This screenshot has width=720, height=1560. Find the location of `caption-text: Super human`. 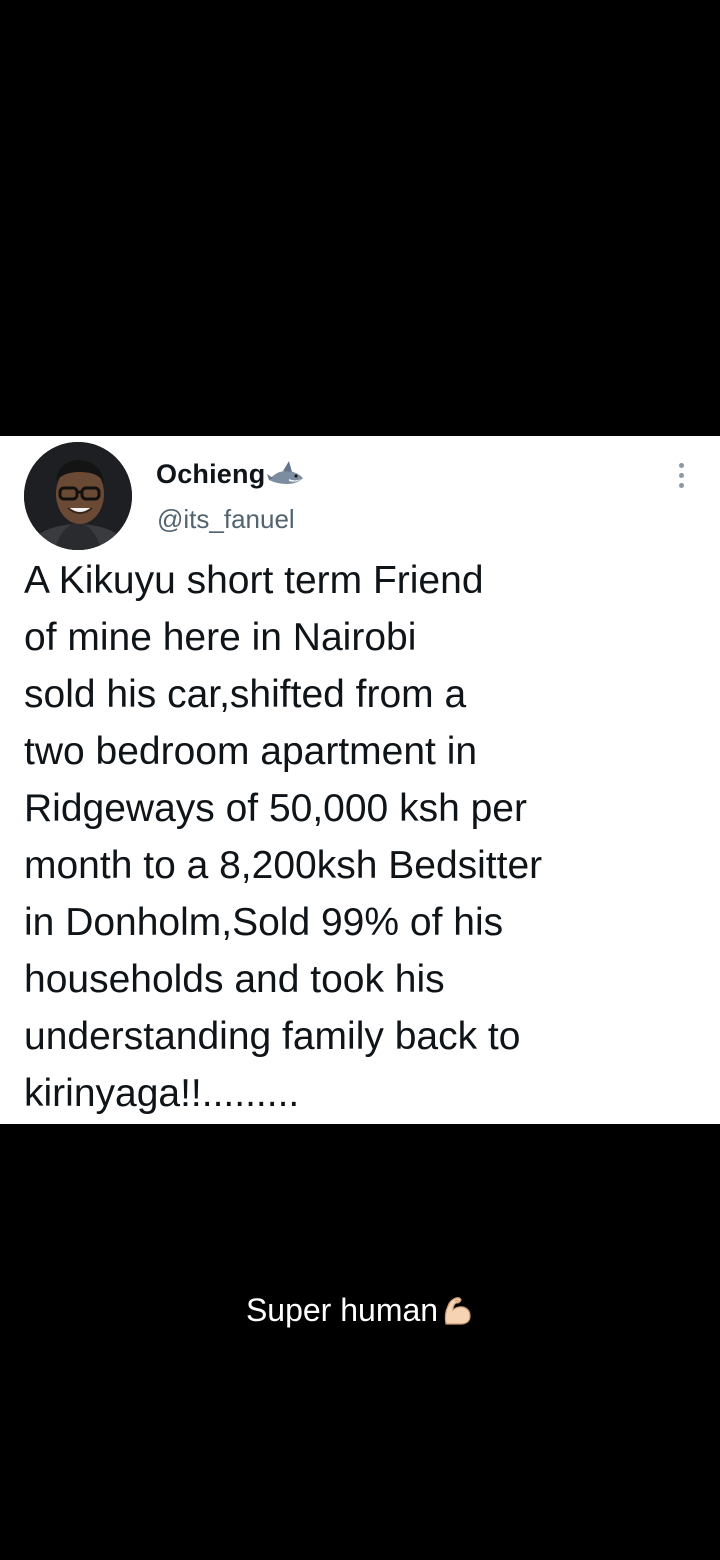

caption-text: Super human is located at coordinates (342, 1310).